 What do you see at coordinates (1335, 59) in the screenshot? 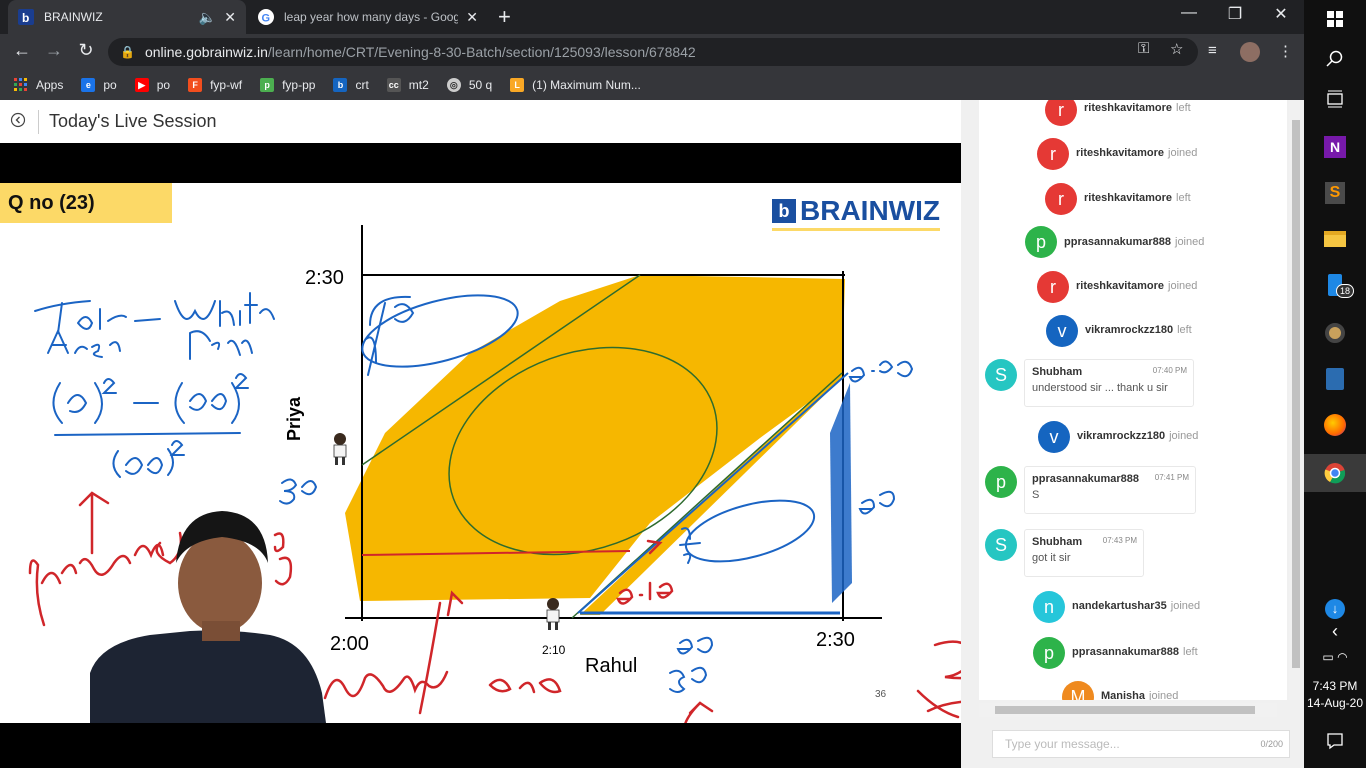
I see `search-icon` at bounding box center [1335, 59].